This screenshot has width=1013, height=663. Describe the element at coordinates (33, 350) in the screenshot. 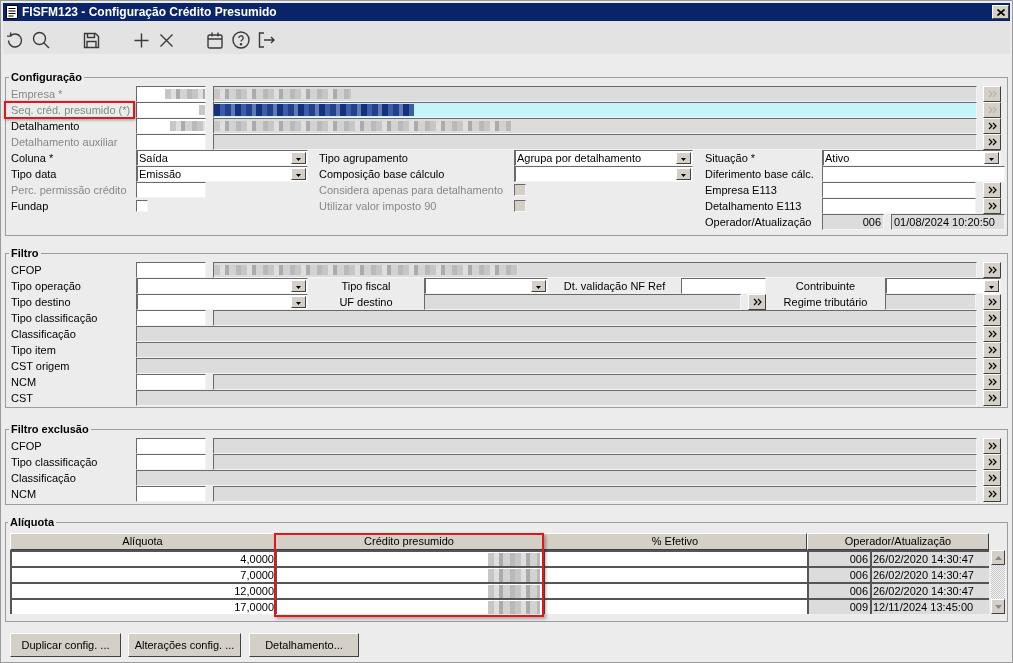

I see `field-label: Tipo item` at that location.